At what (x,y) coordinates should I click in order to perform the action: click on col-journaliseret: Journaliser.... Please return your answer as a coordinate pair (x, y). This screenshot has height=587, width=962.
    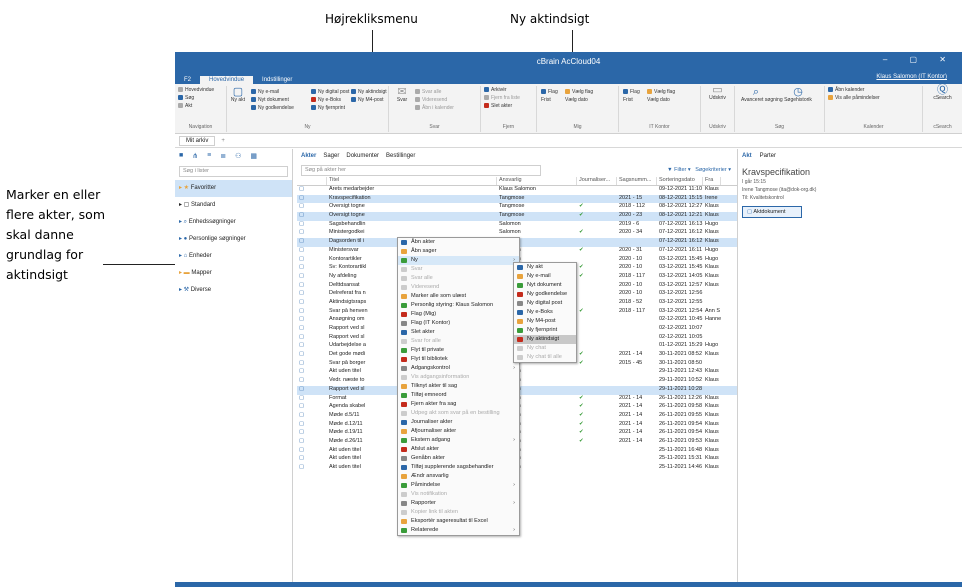
    Looking at the image, I should click on (597, 181).